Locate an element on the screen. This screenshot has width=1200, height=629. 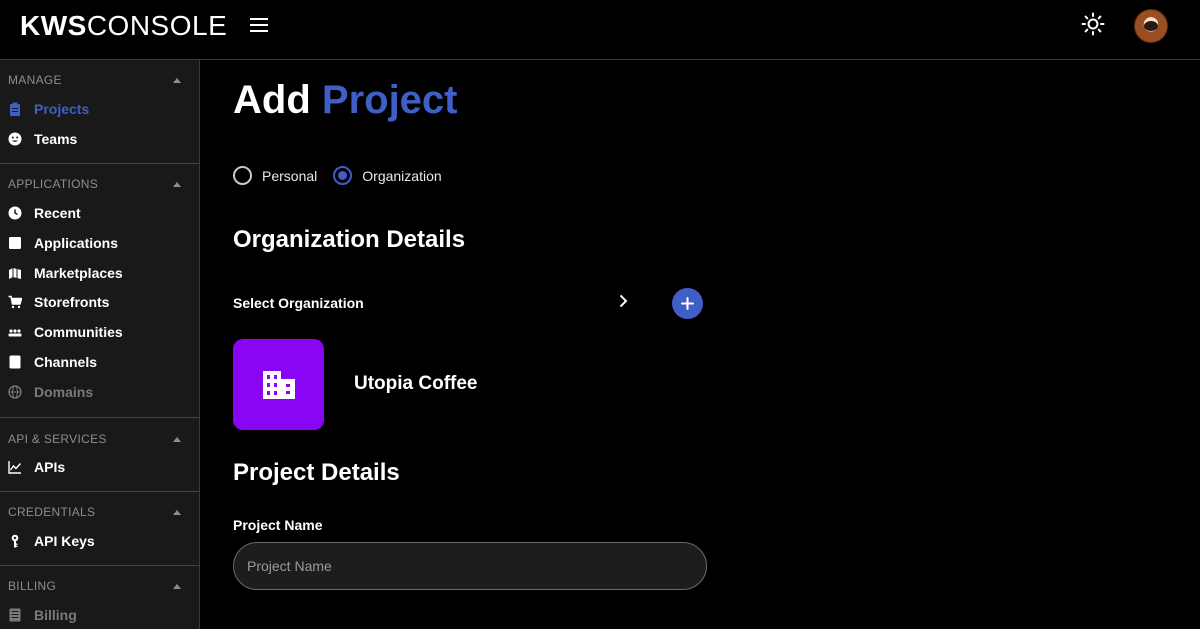
sidebar-item-recent: Recent is located at coordinates (99, 213).